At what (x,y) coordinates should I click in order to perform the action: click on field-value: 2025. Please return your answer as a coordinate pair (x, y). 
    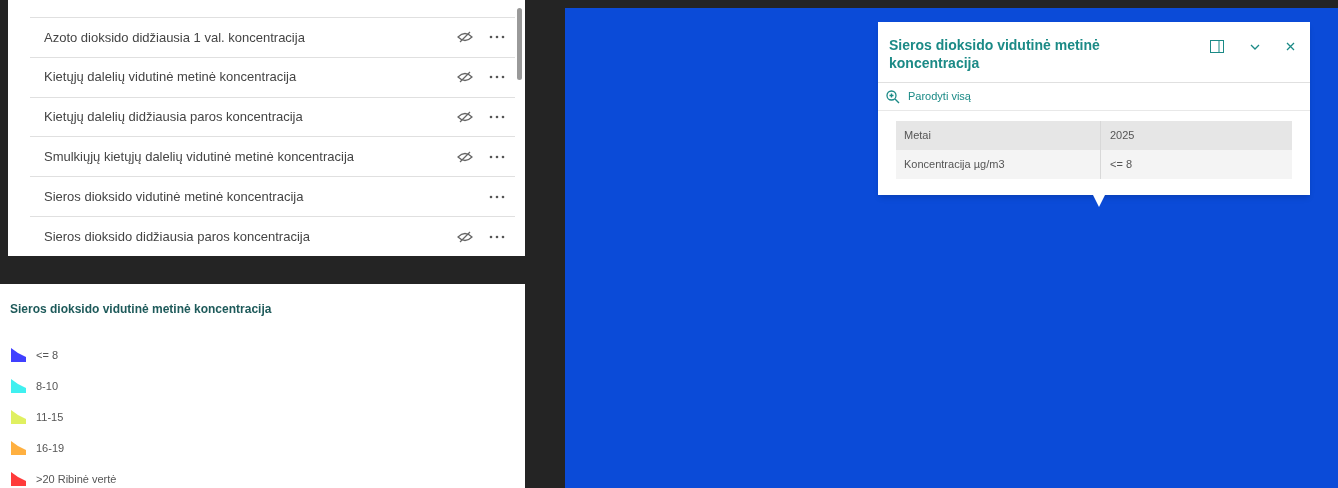
    Looking at the image, I should click on (1122, 136).